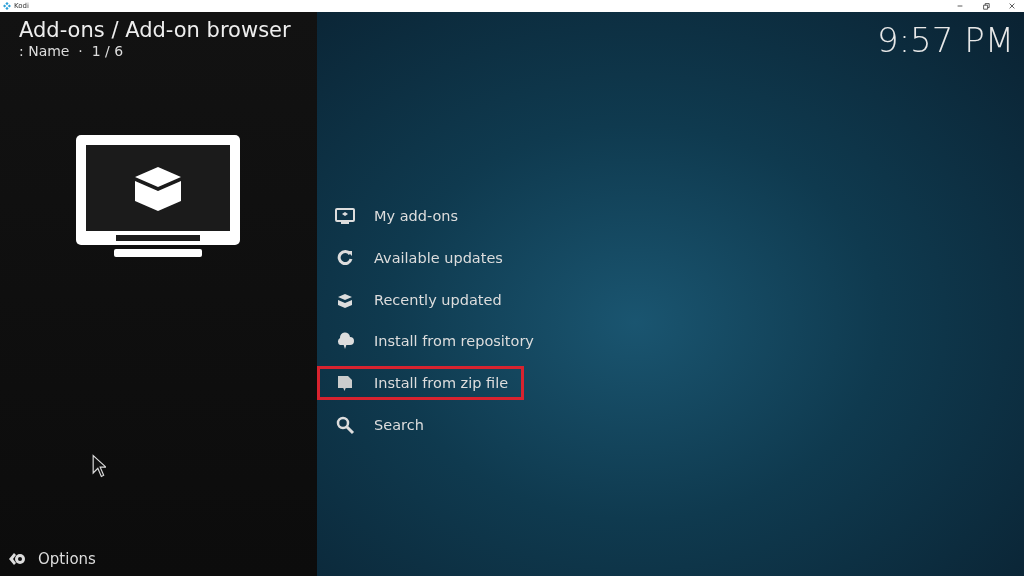 The image size is (1024, 576). I want to click on restore-icon, so click(986, 6).